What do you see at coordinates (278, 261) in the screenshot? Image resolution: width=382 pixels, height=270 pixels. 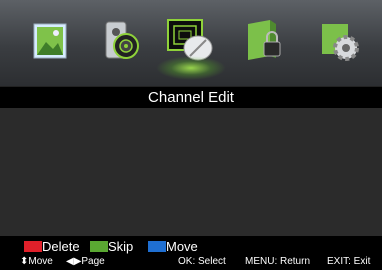 I see `help-menu: MENU: Return` at bounding box center [278, 261].